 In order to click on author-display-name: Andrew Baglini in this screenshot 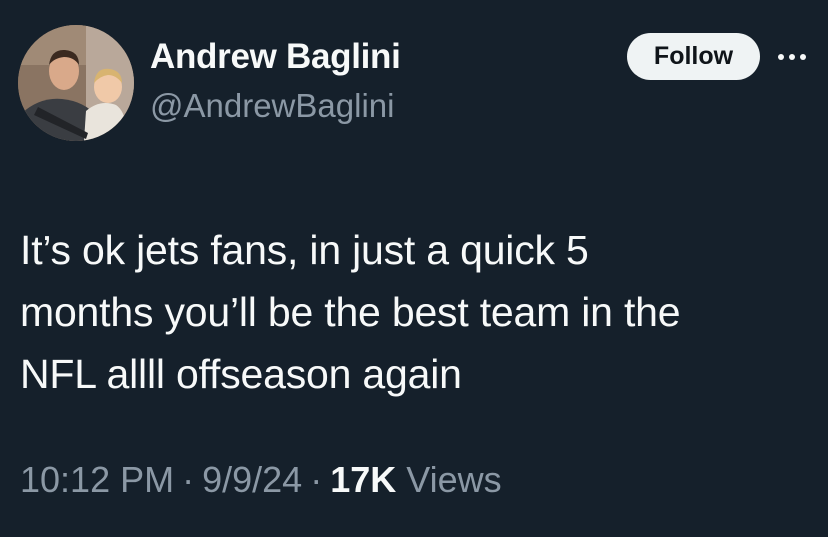, I will do `click(275, 57)`.